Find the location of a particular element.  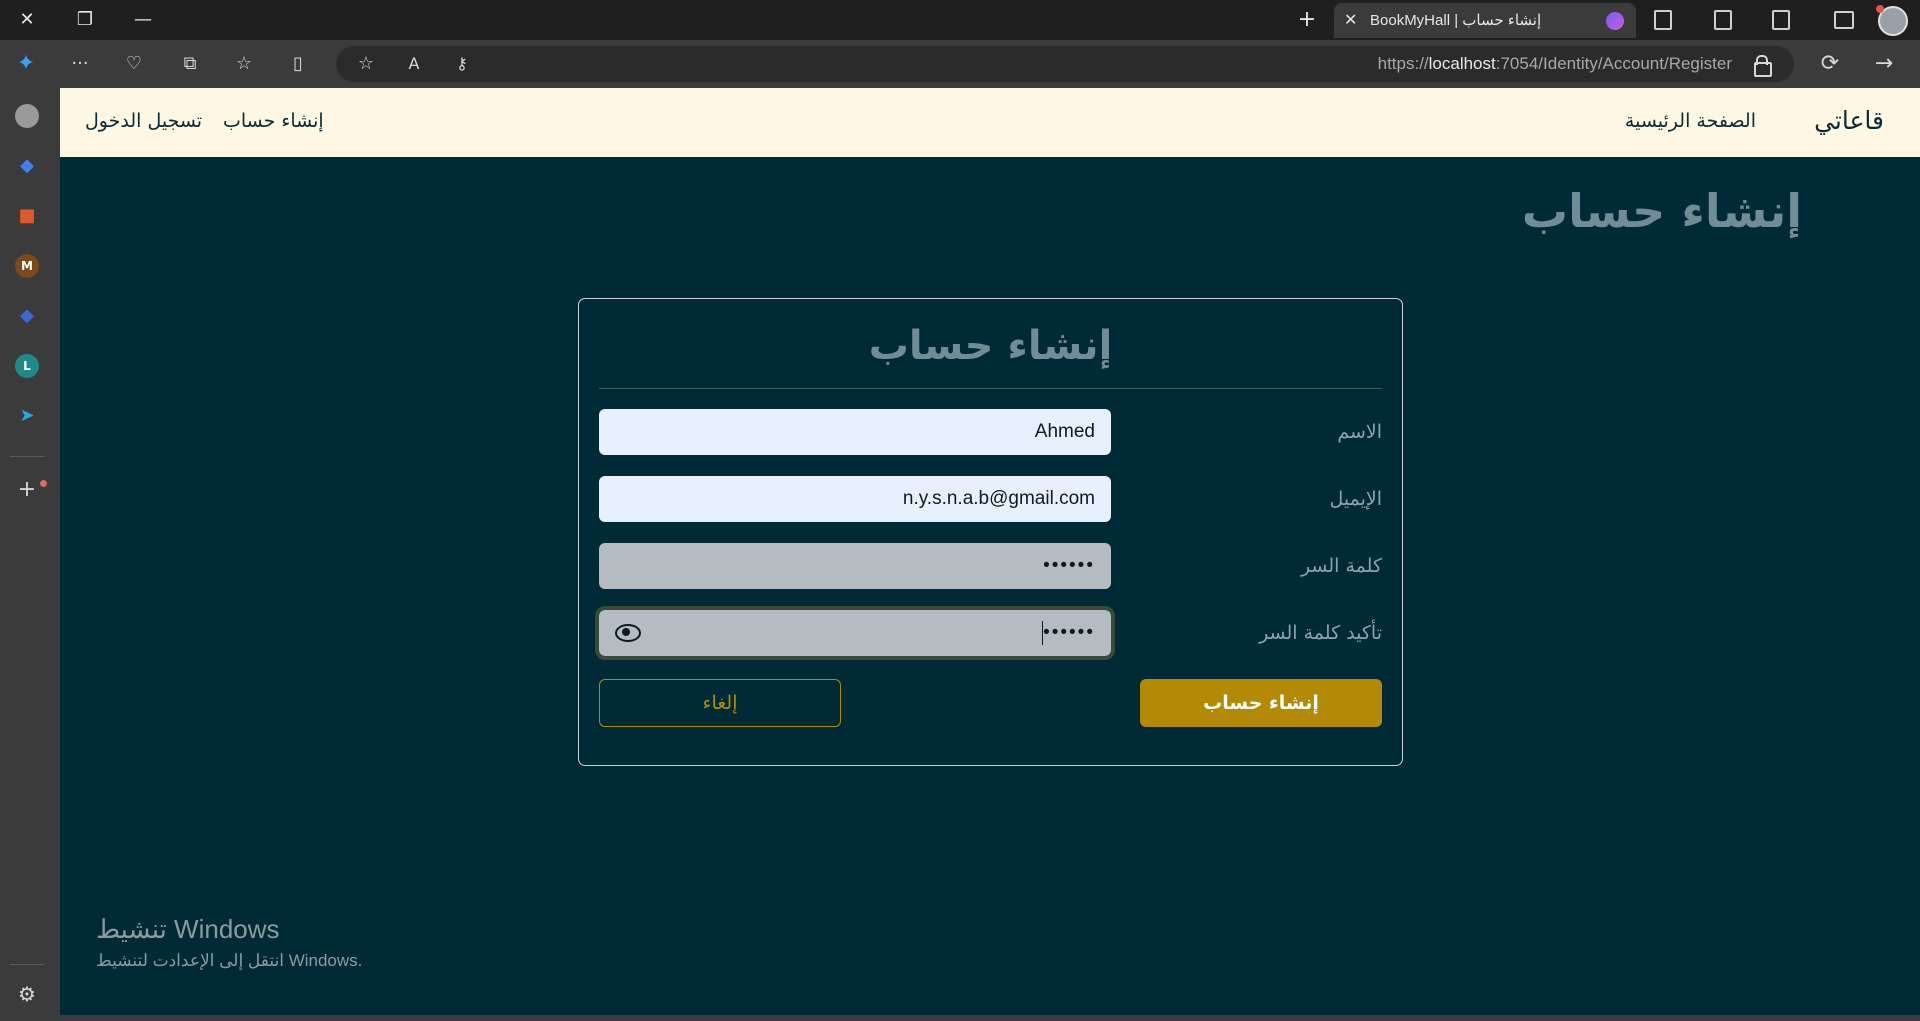

browser-sidebar: ◆ ■ M ◆ L ➤ + ⚙ is located at coordinates (27, 554).